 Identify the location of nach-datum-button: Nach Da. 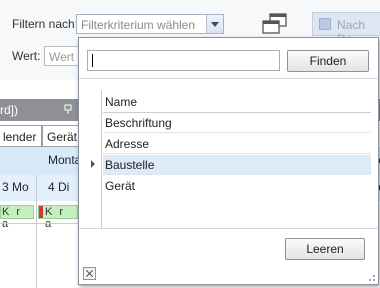
(346, 29).